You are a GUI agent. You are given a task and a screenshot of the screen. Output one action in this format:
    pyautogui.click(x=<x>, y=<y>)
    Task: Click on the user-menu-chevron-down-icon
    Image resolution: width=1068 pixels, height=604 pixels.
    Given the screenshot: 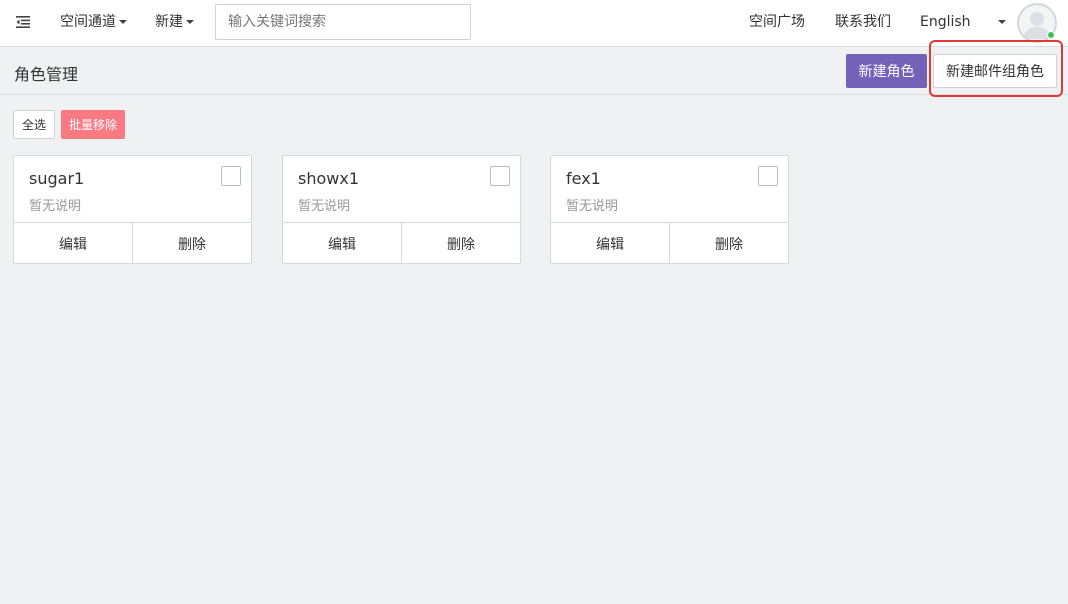 What is the action you would take?
    pyautogui.click(x=1002, y=22)
    